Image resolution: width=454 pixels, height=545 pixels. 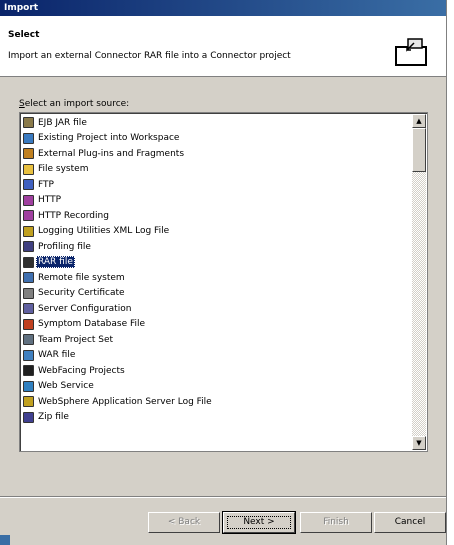 I want to click on list-item: HTTP Recording, so click(x=118, y=216).